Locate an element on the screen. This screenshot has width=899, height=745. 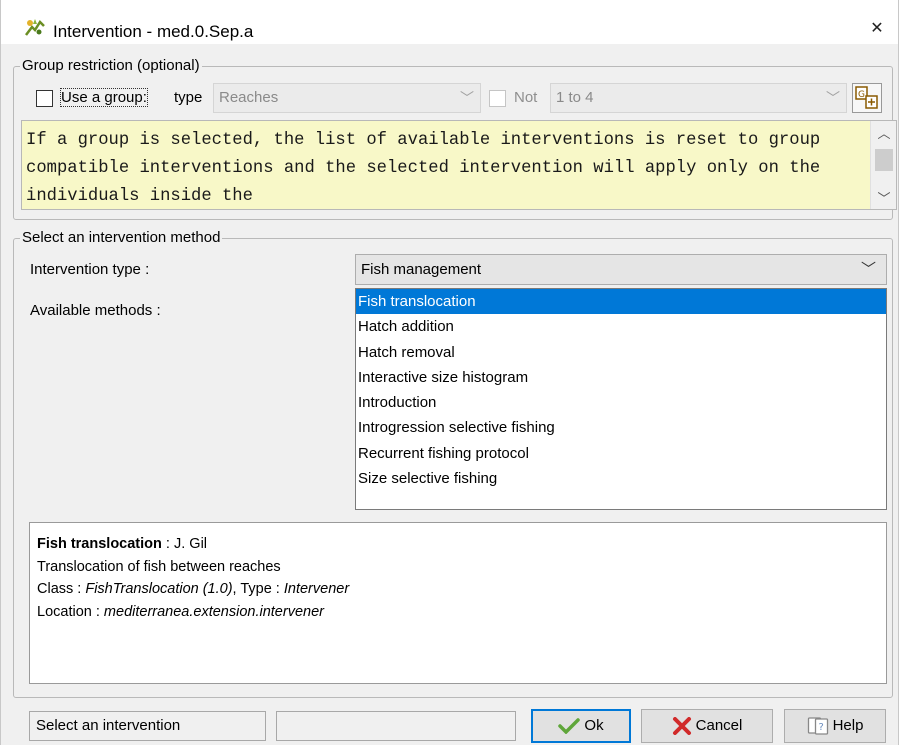
not-checkbox is located at coordinates (497, 98).